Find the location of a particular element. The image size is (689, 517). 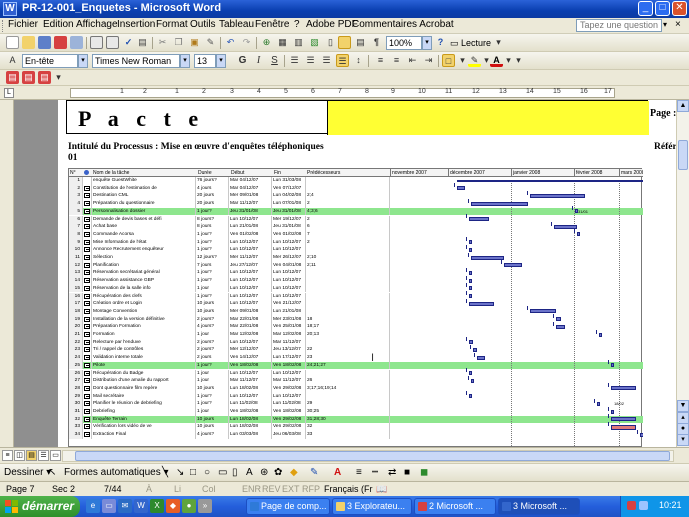

align-left-icon: ☰ is located at coordinates (294, 60).